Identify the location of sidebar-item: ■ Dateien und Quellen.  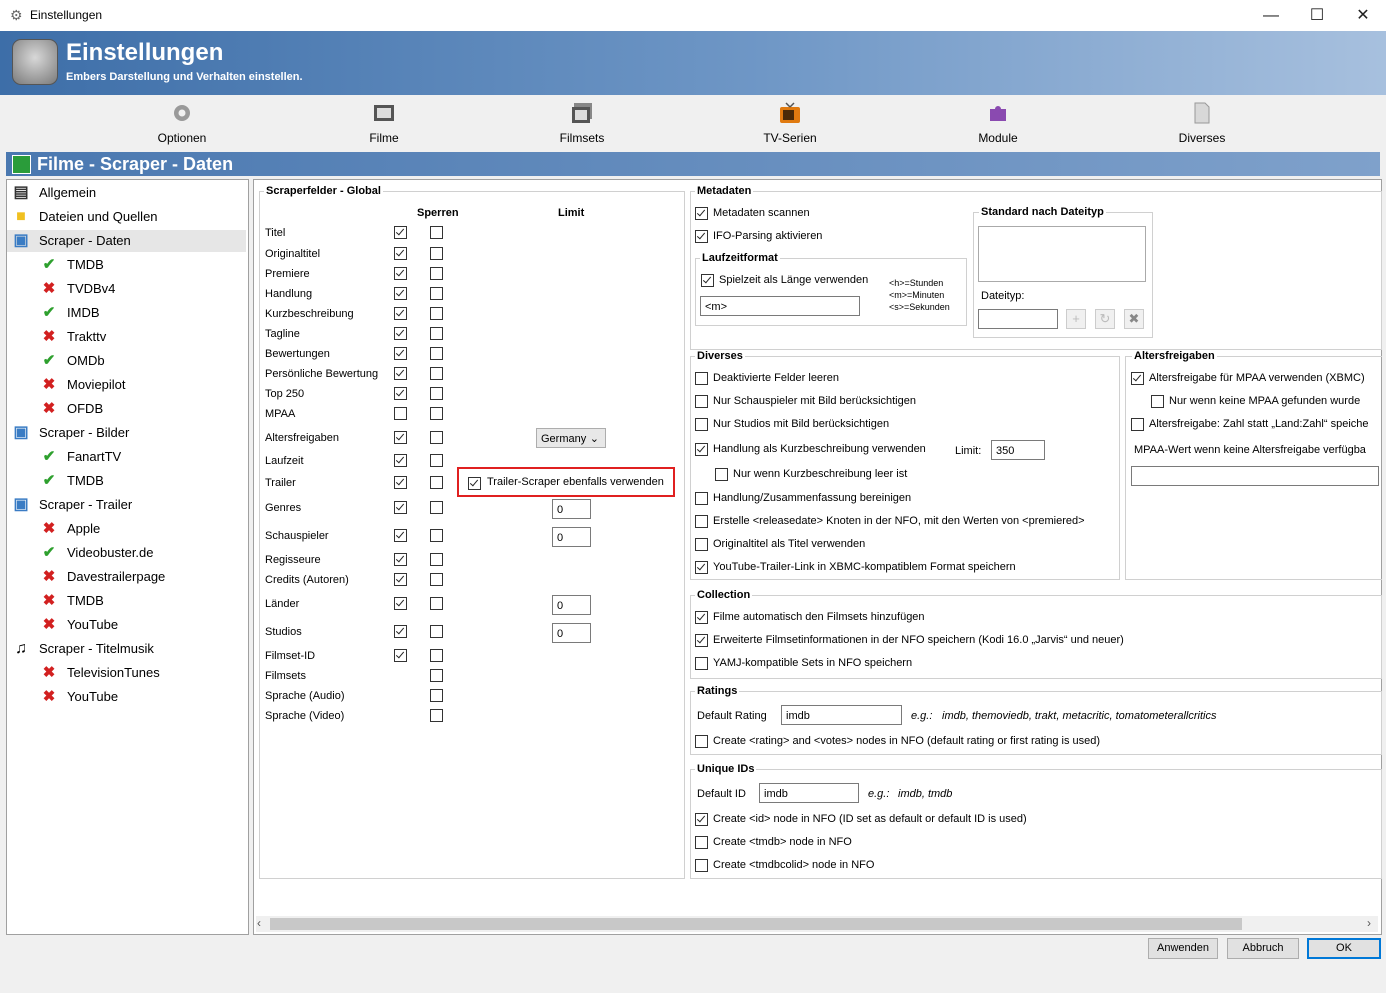
(126, 217).